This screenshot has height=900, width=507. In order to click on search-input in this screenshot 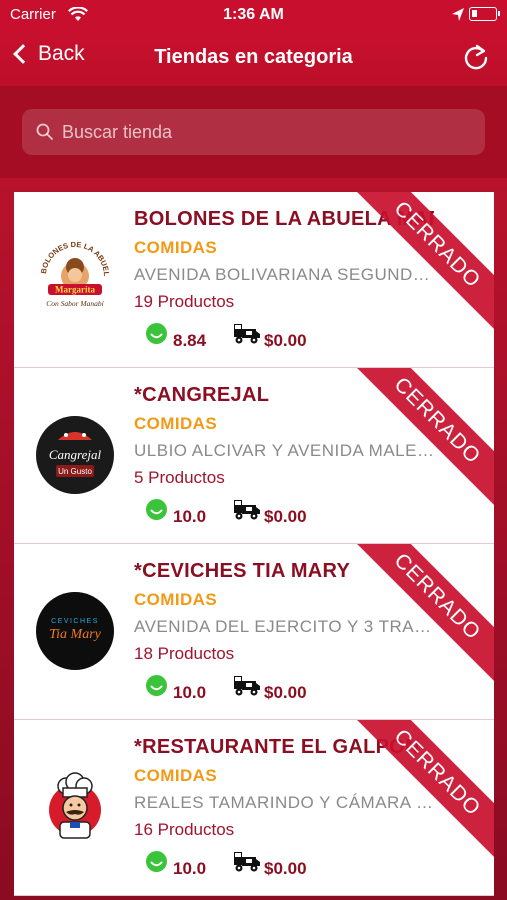, I will do `click(267, 132)`.